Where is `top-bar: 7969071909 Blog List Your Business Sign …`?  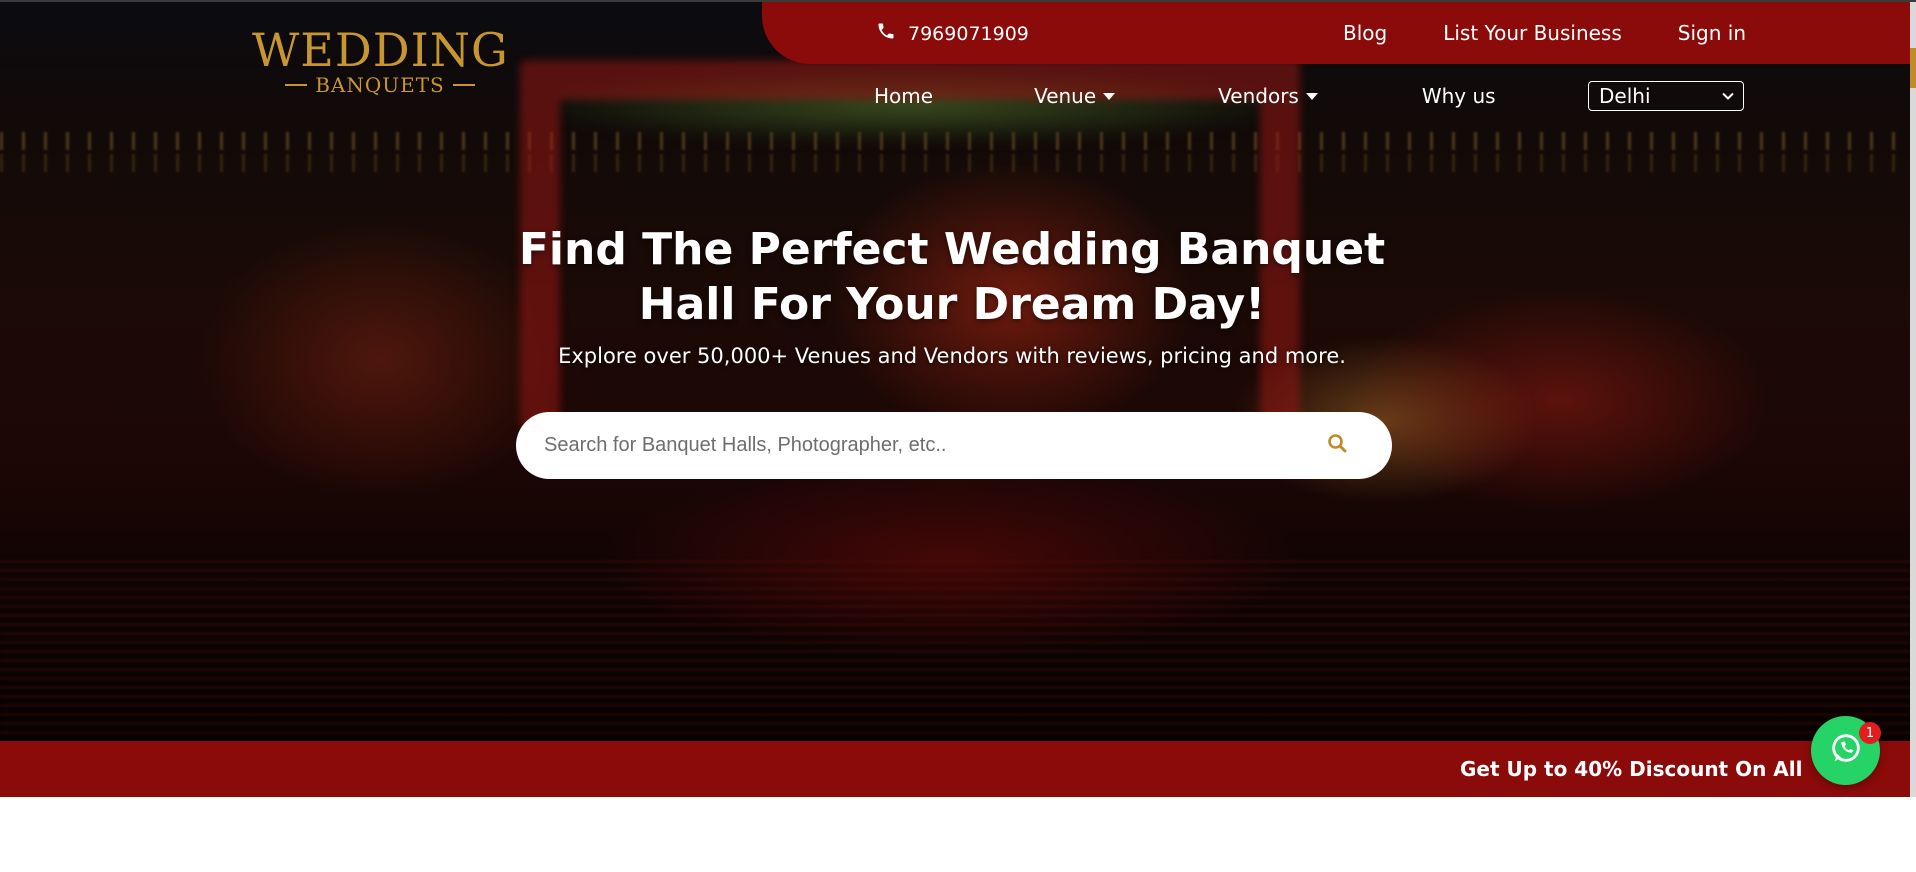 top-bar: 7969071909 Blog List Your Business Sign … is located at coordinates (1336, 32).